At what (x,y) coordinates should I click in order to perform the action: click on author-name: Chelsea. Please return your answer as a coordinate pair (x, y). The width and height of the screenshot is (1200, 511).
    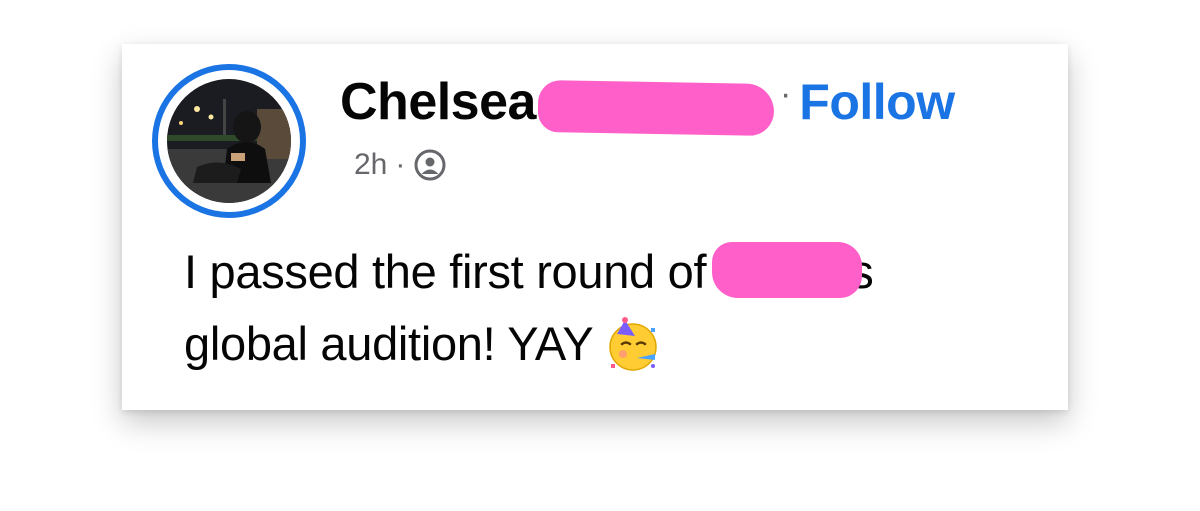
    Looking at the image, I should click on (438, 102).